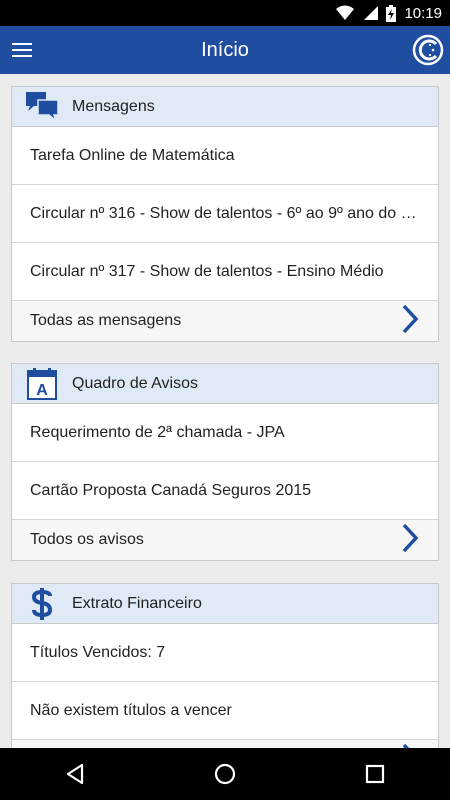 The width and height of the screenshot is (450, 800). I want to click on notice-item: Requerimento de 2ª chamada - JPA, so click(225, 433).